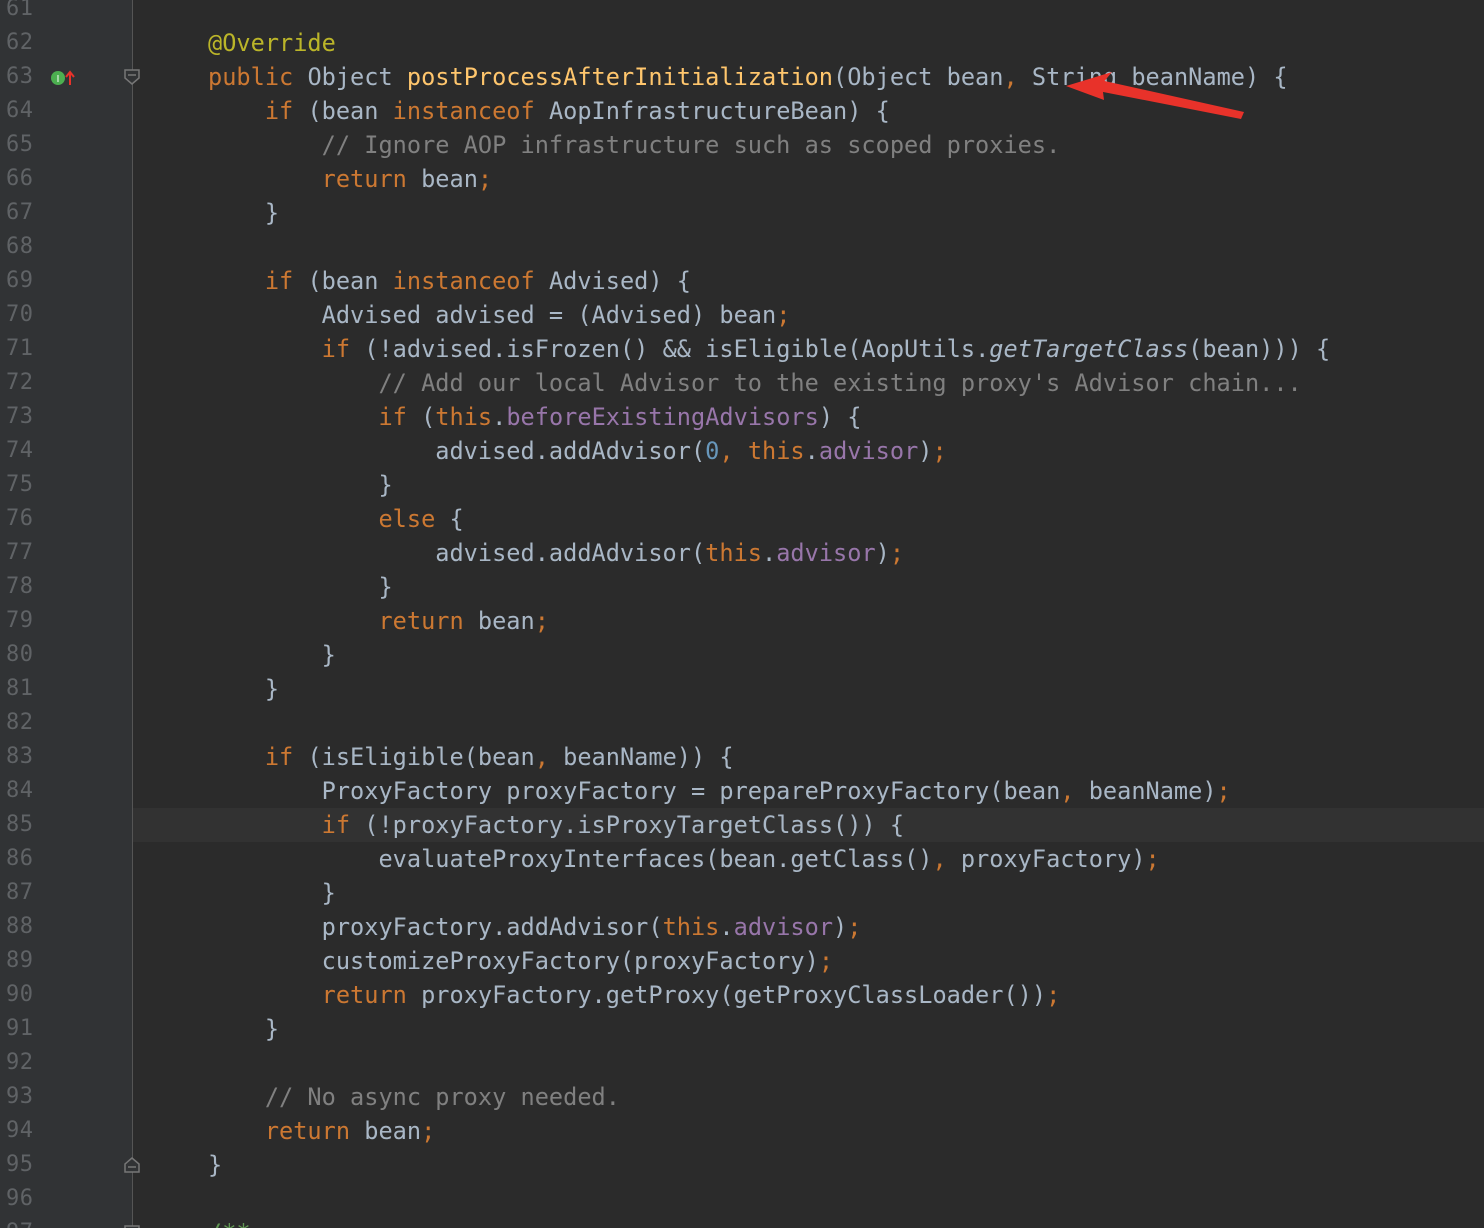 Image resolution: width=1484 pixels, height=1228 pixels. Describe the element at coordinates (742, 655) in the screenshot. I see `code-line: 80 }` at that location.